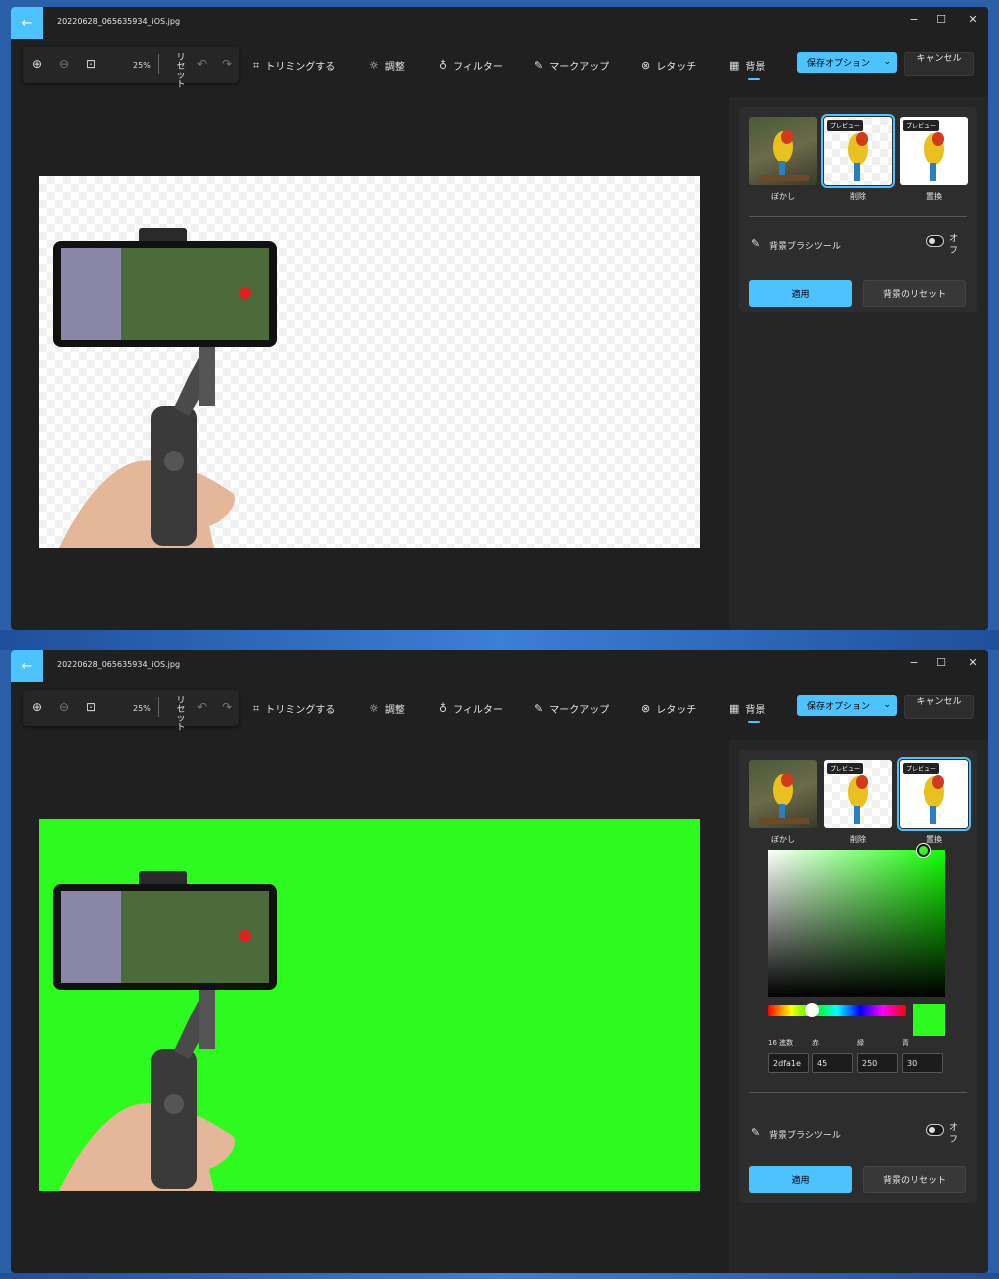  Describe the element at coordinates (539, 65) in the screenshot. I see `pen-icon: ✎` at that location.